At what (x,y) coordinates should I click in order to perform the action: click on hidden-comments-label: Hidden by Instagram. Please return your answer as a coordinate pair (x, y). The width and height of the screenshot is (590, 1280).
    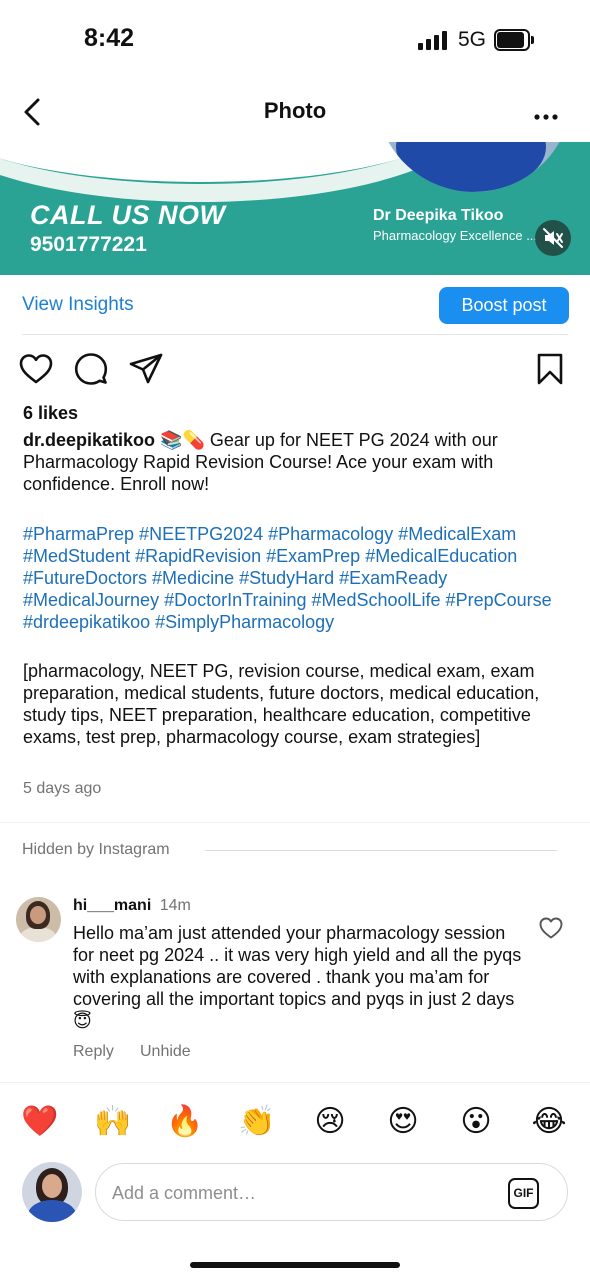
    Looking at the image, I should click on (96, 849).